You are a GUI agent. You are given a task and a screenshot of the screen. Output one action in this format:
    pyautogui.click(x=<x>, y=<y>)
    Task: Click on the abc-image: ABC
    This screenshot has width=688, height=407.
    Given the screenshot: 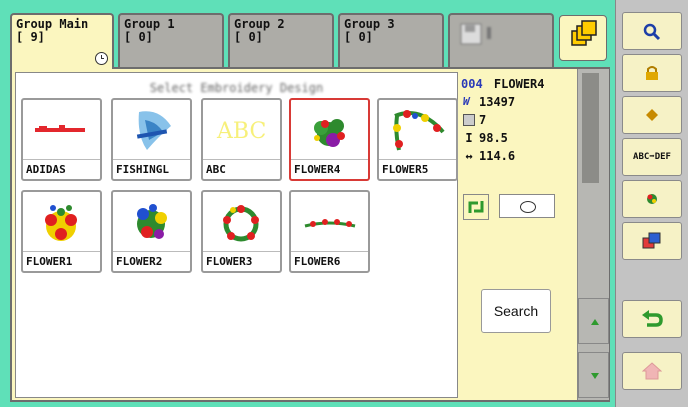 What is the action you would take?
    pyautogui.click(x=241, y=131)
    